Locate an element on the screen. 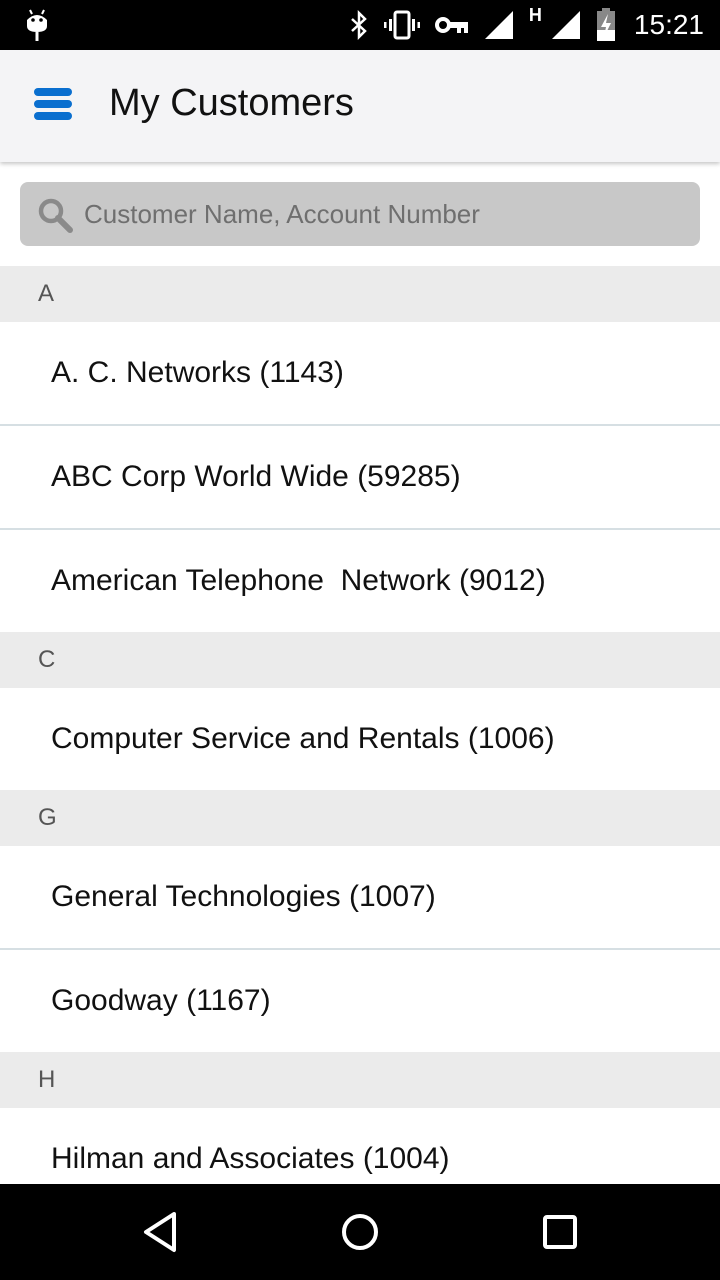  vpn-key-icon is located at coordinates (451, 25).